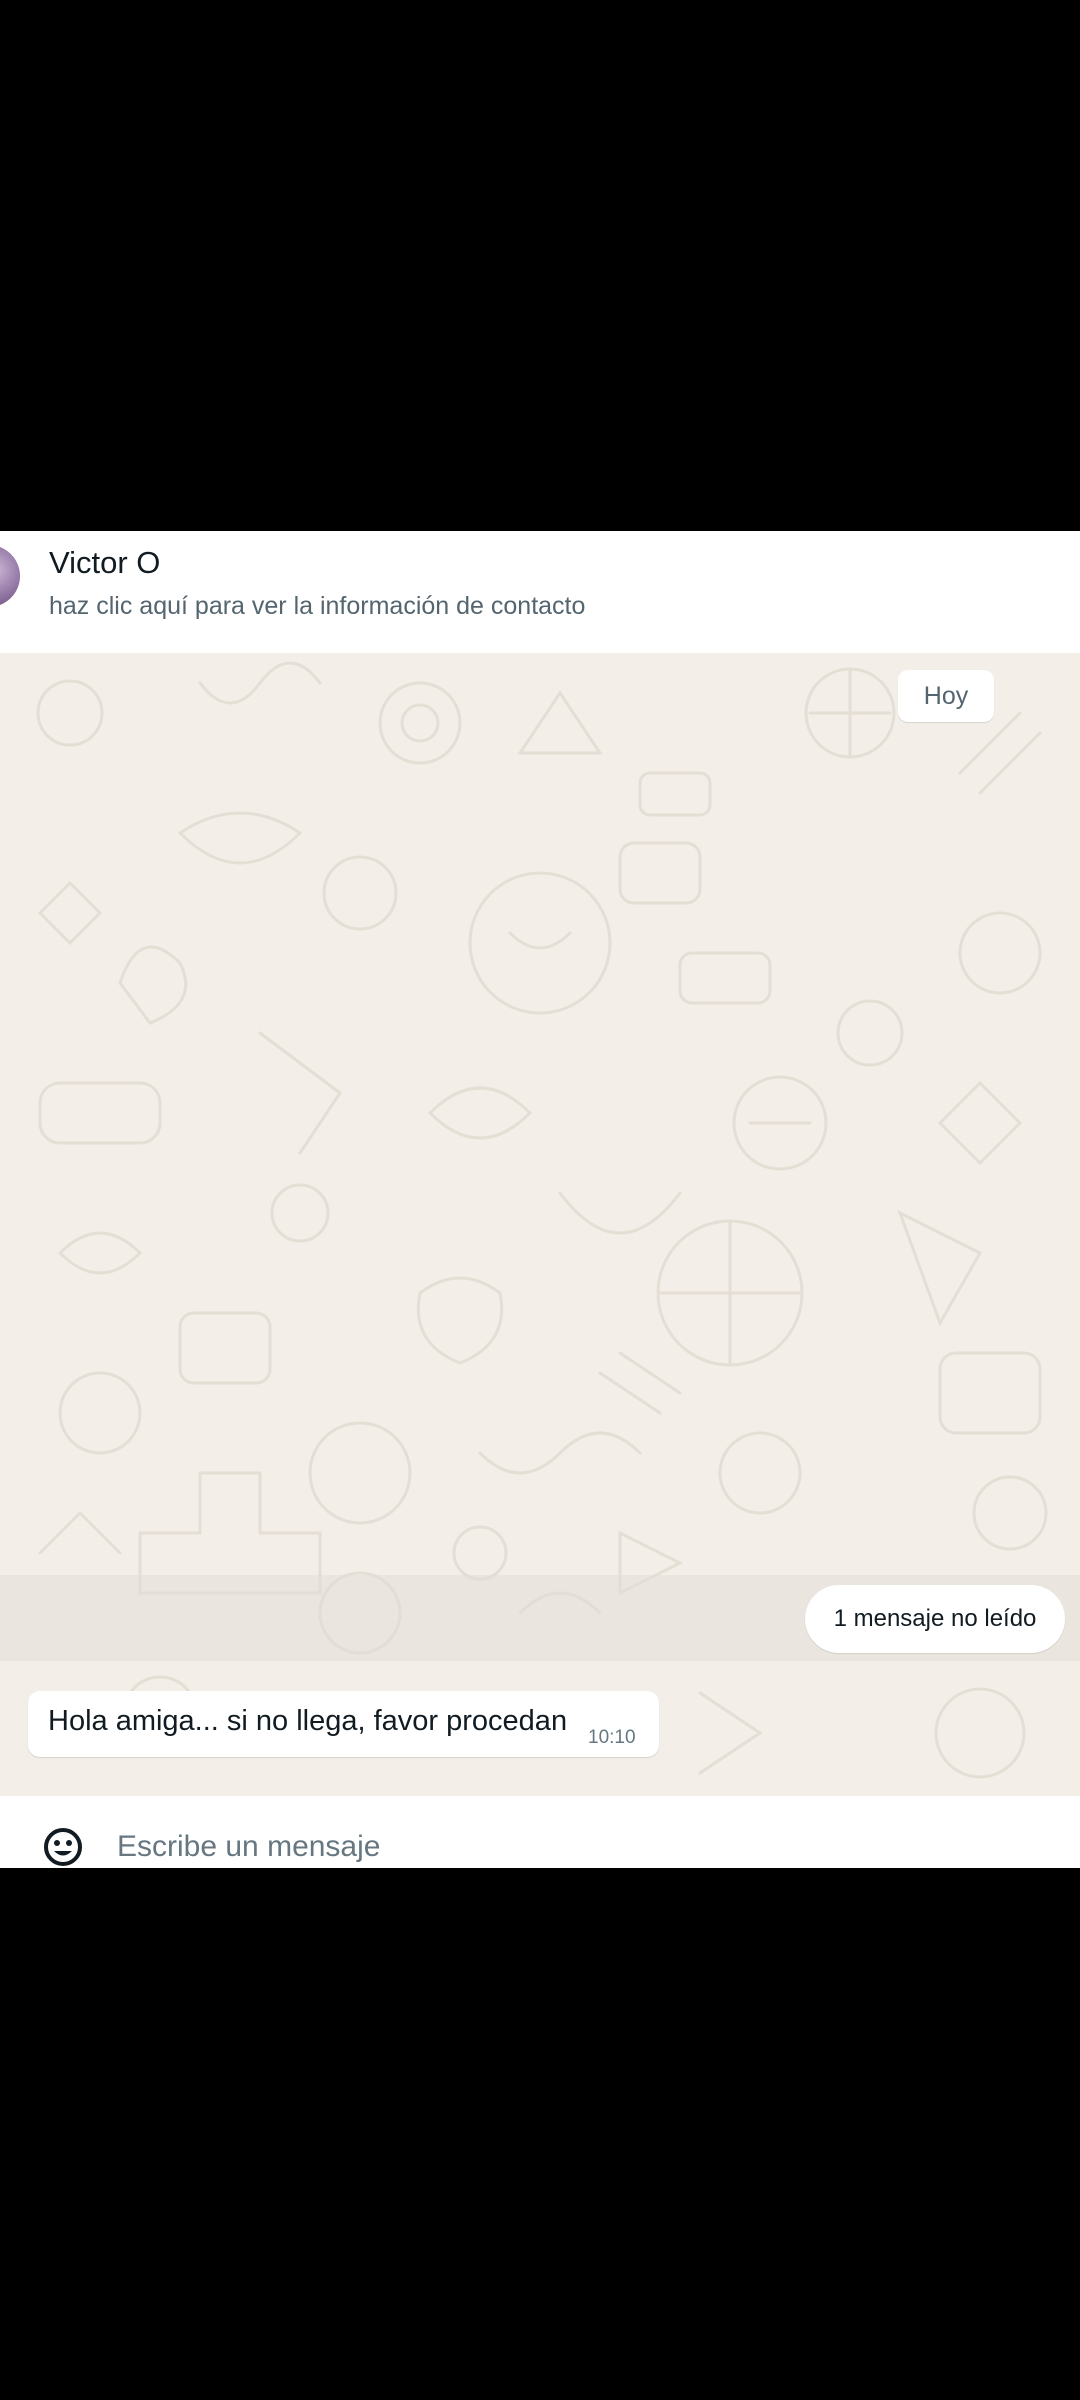  Describe the element at coordinates (104, 563) in the screenshot. I see `contact-name: Victor O` at that location.